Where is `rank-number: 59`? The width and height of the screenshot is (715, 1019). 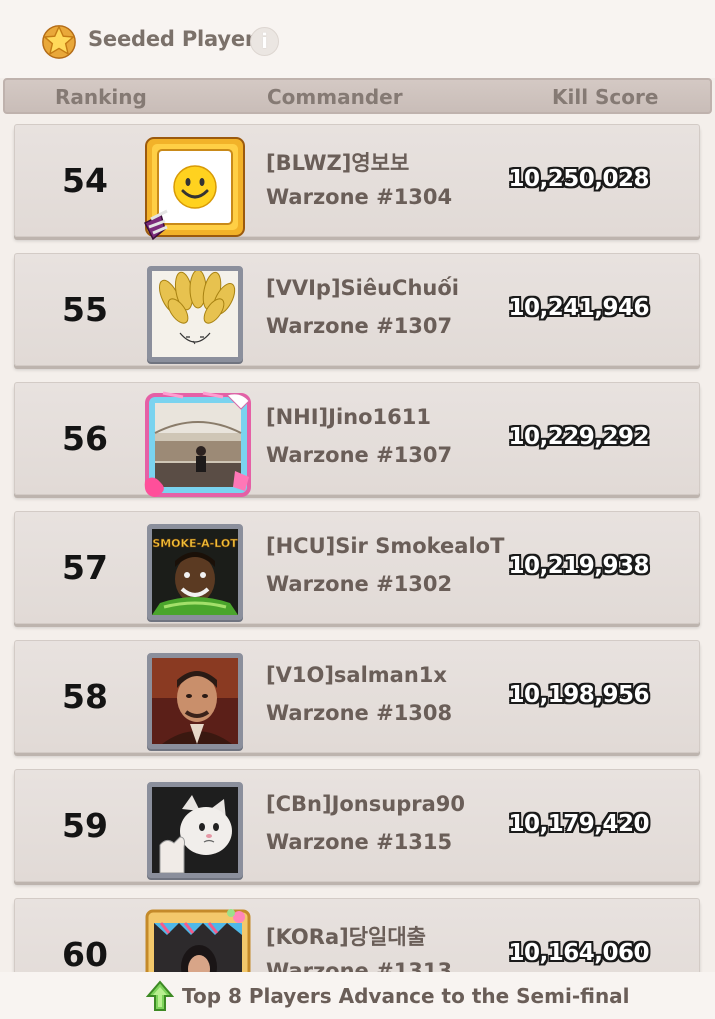 rank-number: 59 is located at coordinates (85, 825).